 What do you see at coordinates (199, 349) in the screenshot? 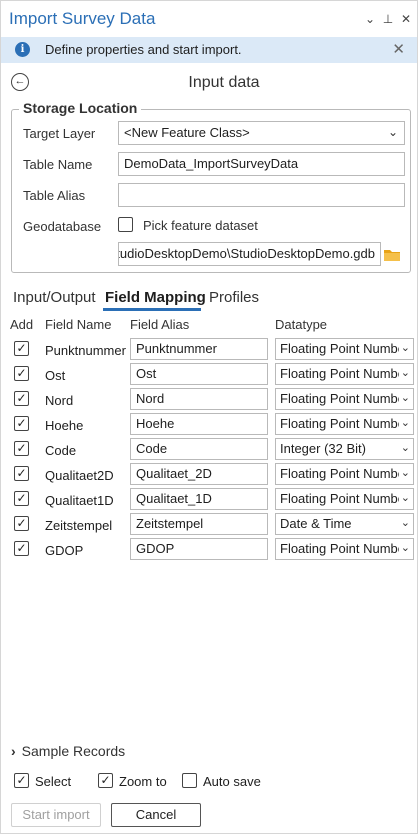
I see `field-alias-input: Punktnummer` at bounding box center [199, 349].